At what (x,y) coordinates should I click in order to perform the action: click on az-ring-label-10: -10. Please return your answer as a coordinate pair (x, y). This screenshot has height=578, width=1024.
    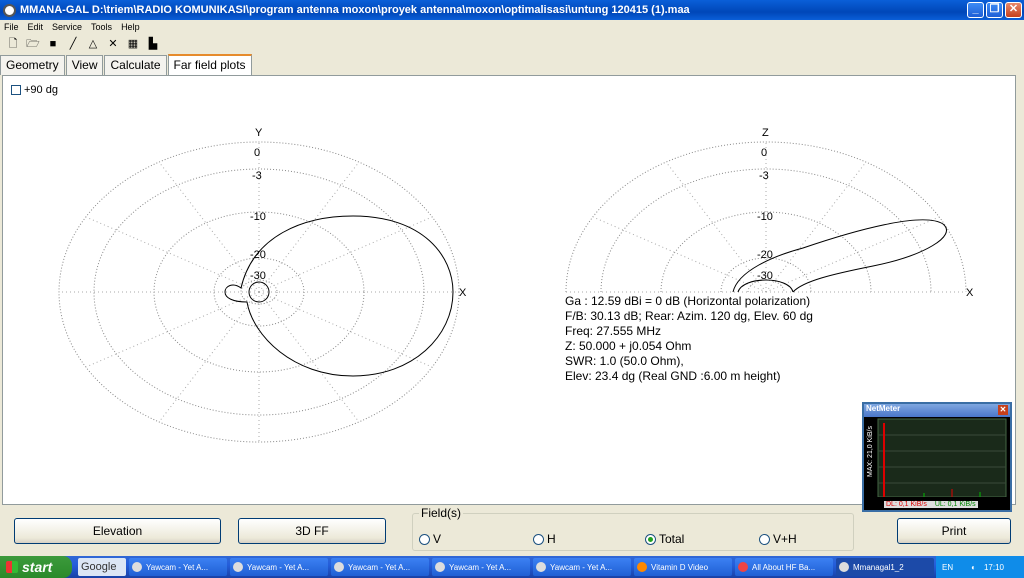
    Looking at the image, I should click on (258, 217).